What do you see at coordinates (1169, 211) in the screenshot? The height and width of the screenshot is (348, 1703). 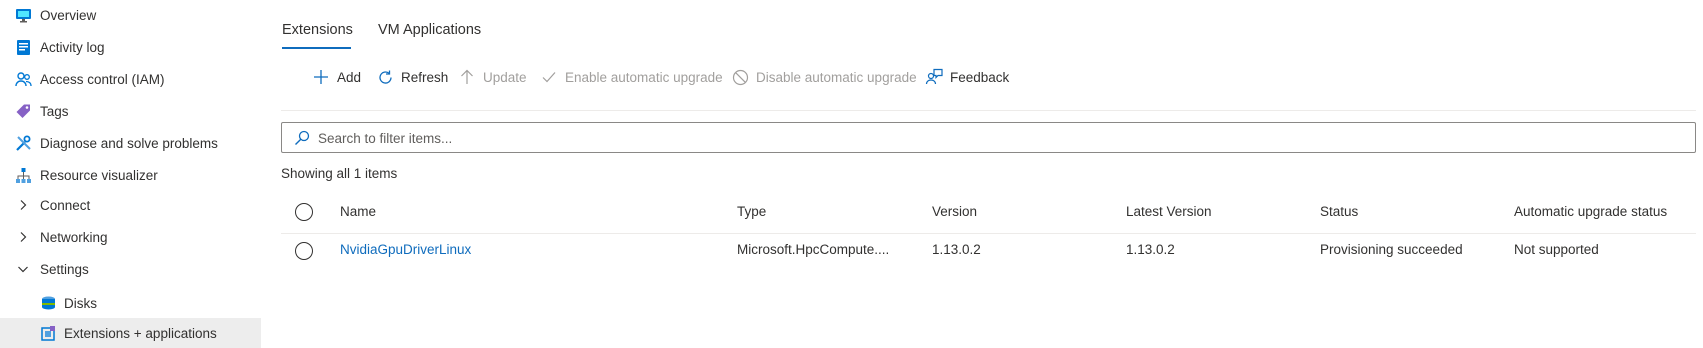 I see `column-header-latest-version: Latest Version` at bounding box center [1169, 211].